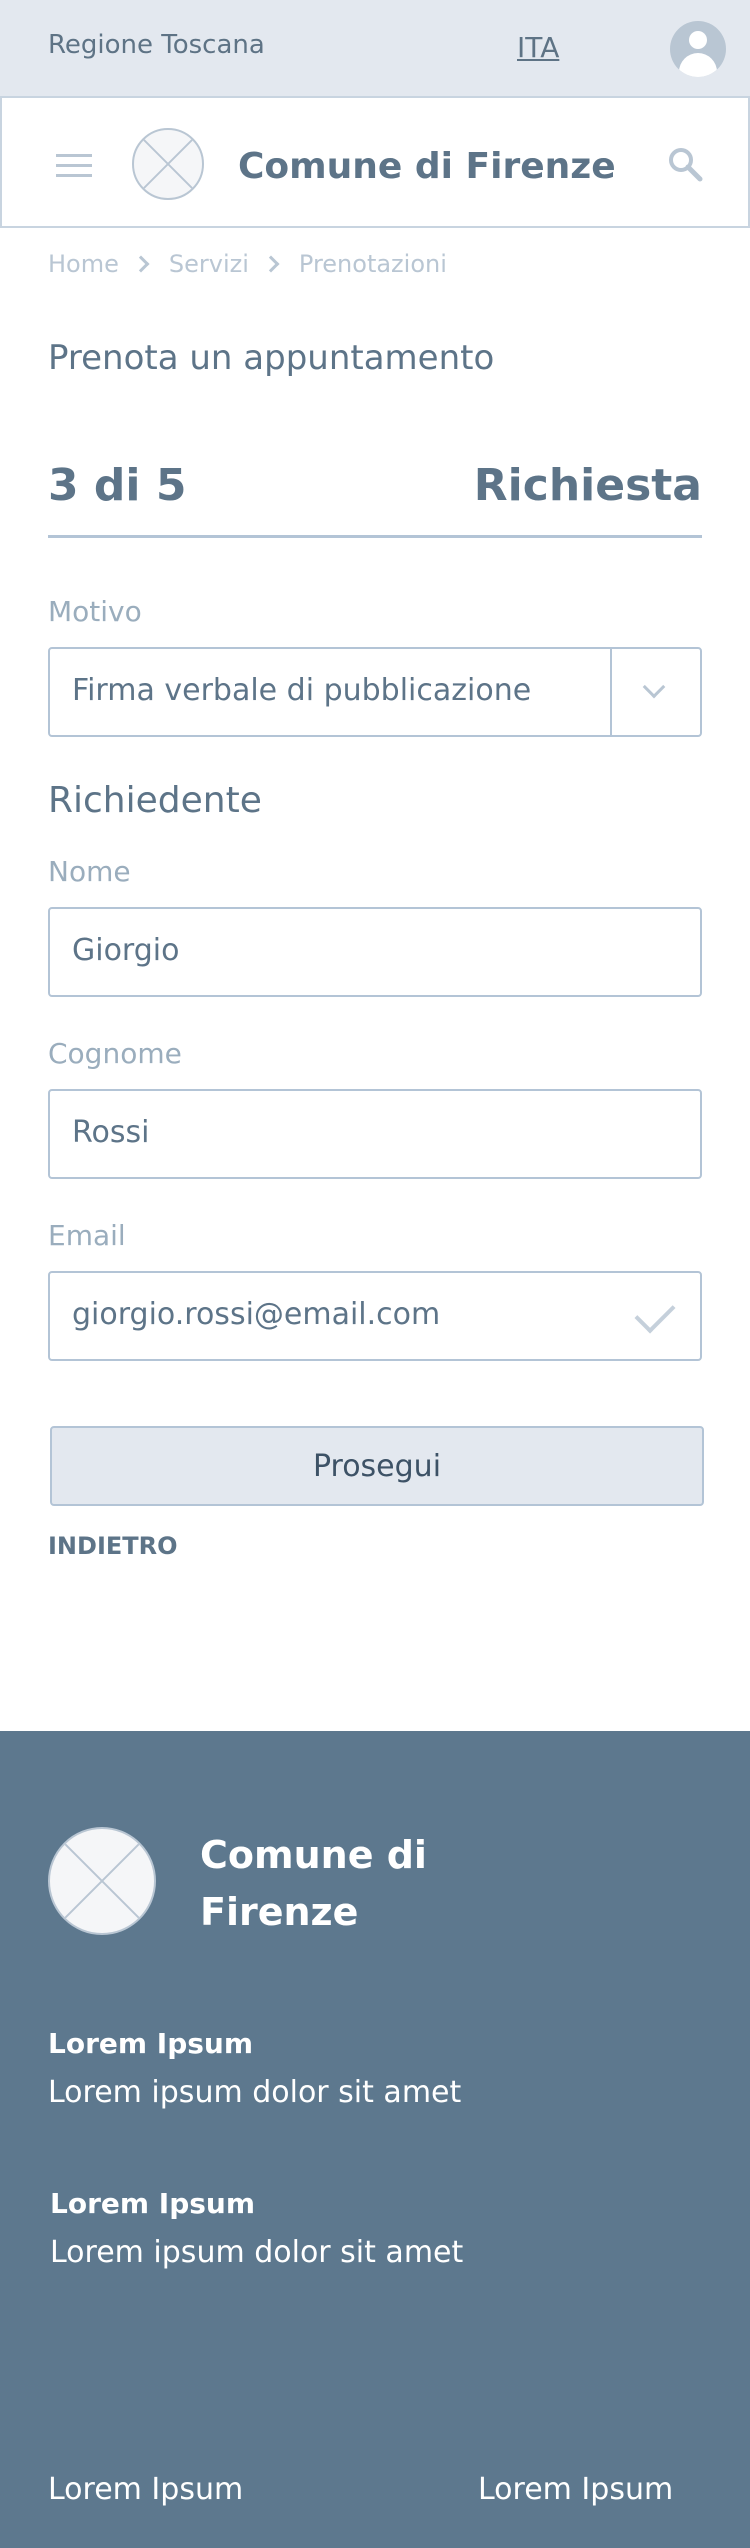 This screenshot has height=2548, width=750. What do you see at coordinates (155, 800) in the screenshot?
I see `requester-title: Richiedente` at bounding box center [155, 800].